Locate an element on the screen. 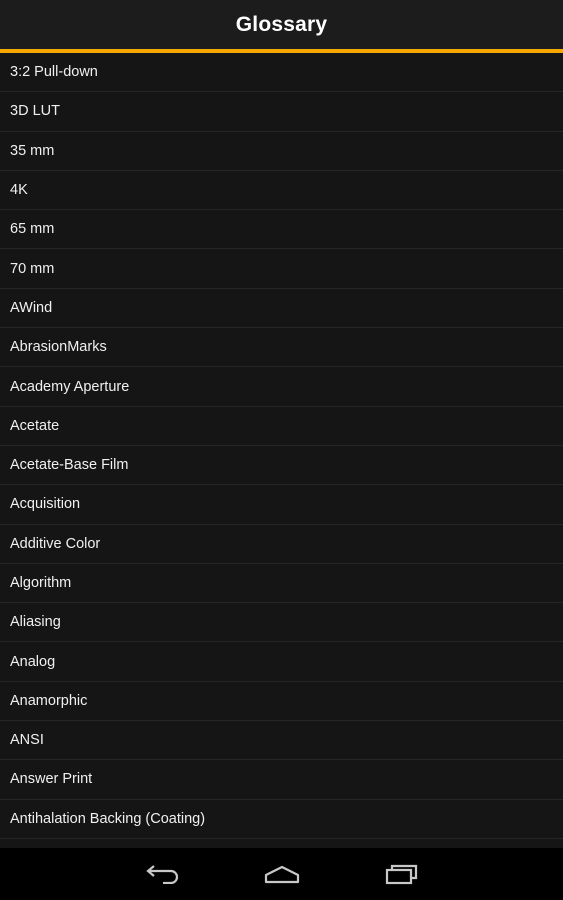 This screenshot has height=900, width=563. list-item-label: Aliasing is located at coordinates (35, 622).